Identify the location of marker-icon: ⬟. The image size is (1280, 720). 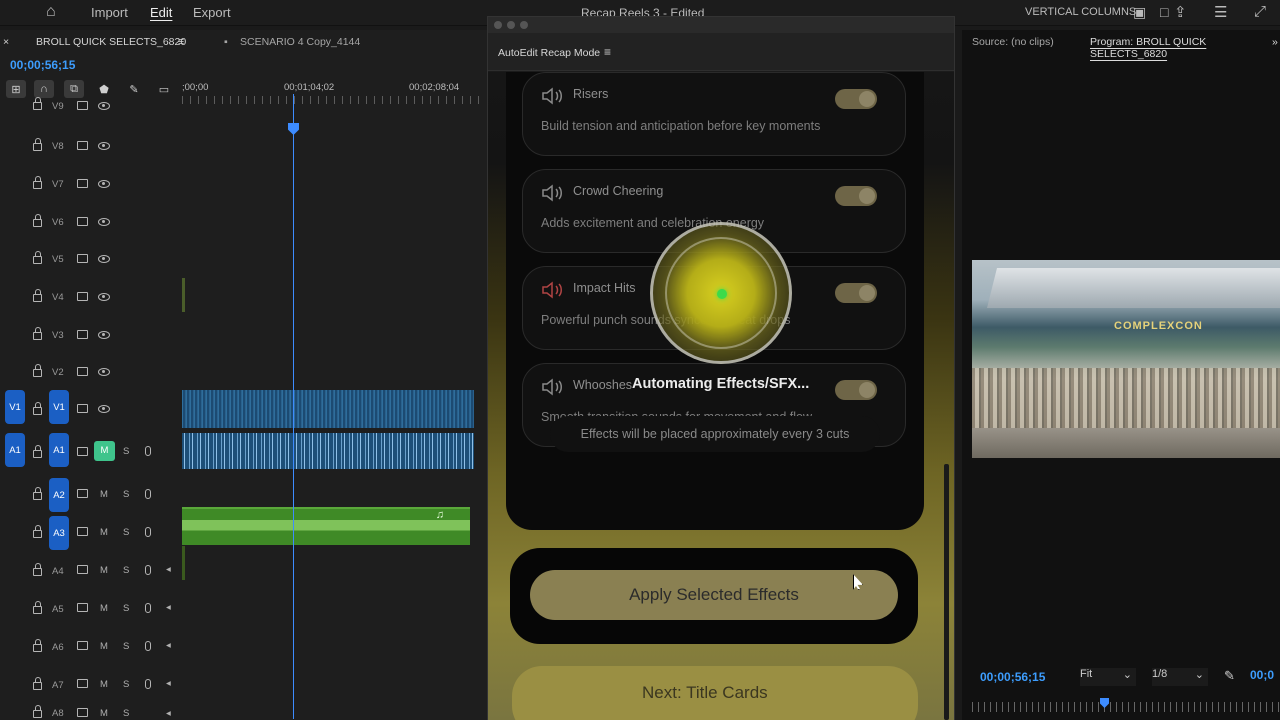
(104, 89).